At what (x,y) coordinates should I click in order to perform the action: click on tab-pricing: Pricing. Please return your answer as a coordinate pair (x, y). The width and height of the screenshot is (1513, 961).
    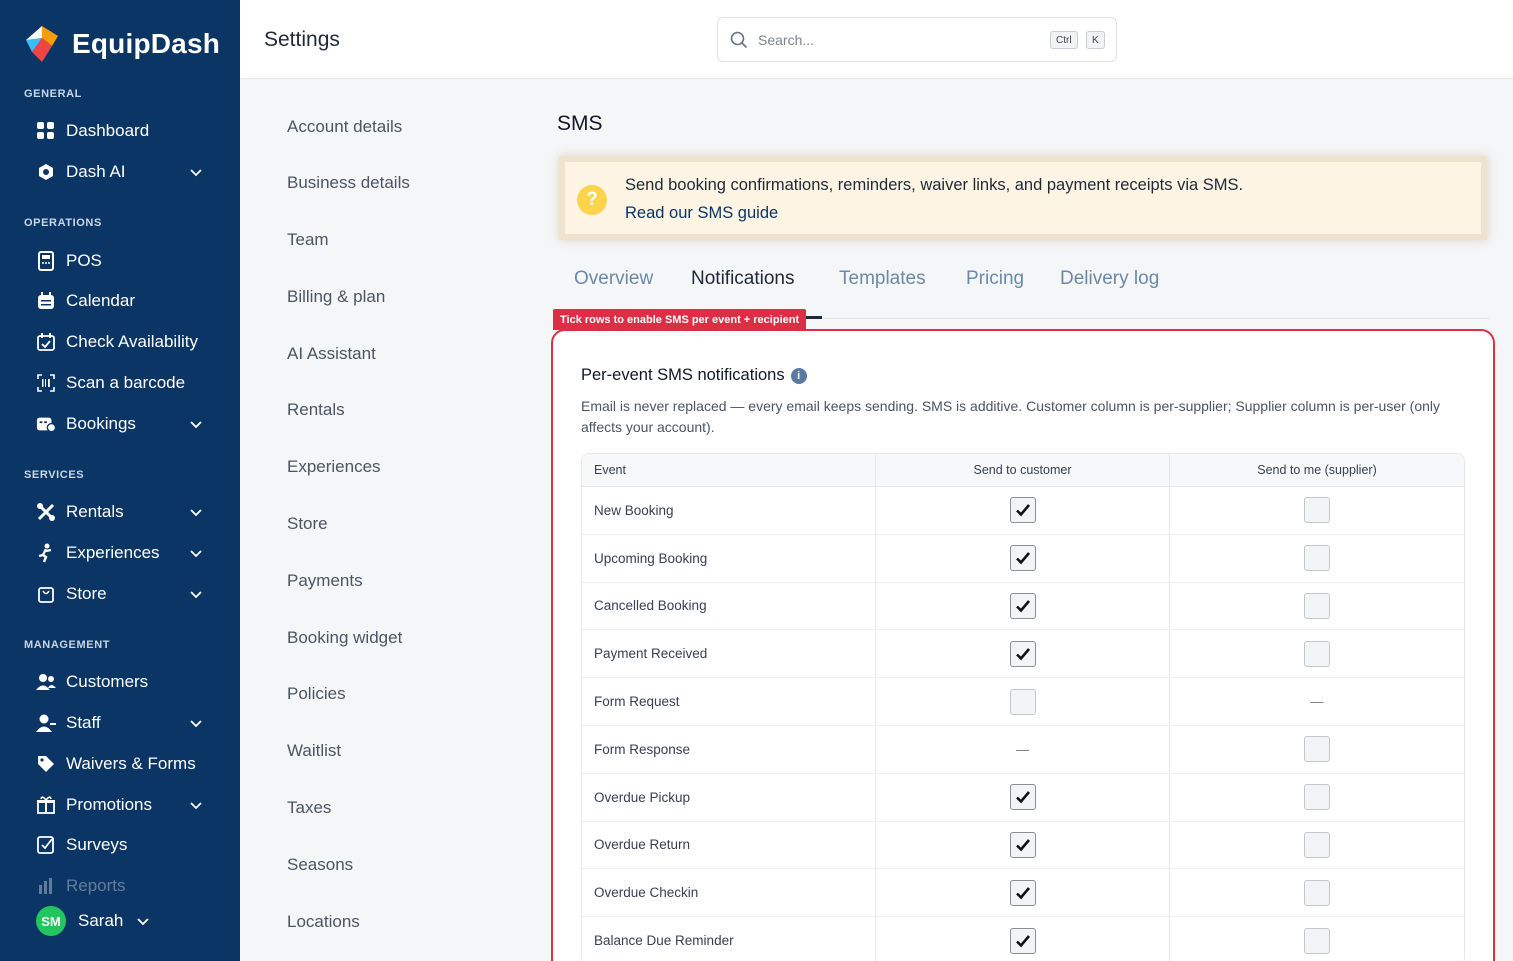
    Looking at the image, I should click on (995, 279).